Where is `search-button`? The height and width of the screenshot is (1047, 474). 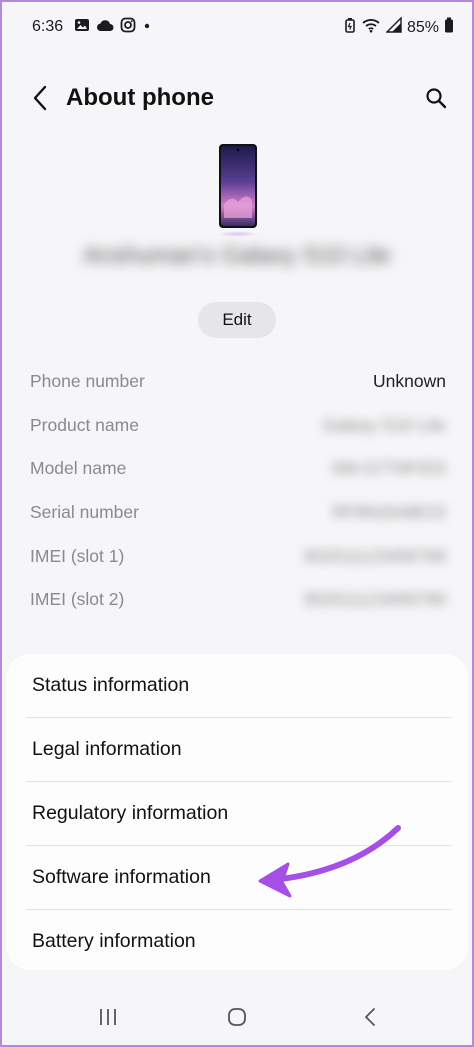 search-button is located at coordinates (436, 100).